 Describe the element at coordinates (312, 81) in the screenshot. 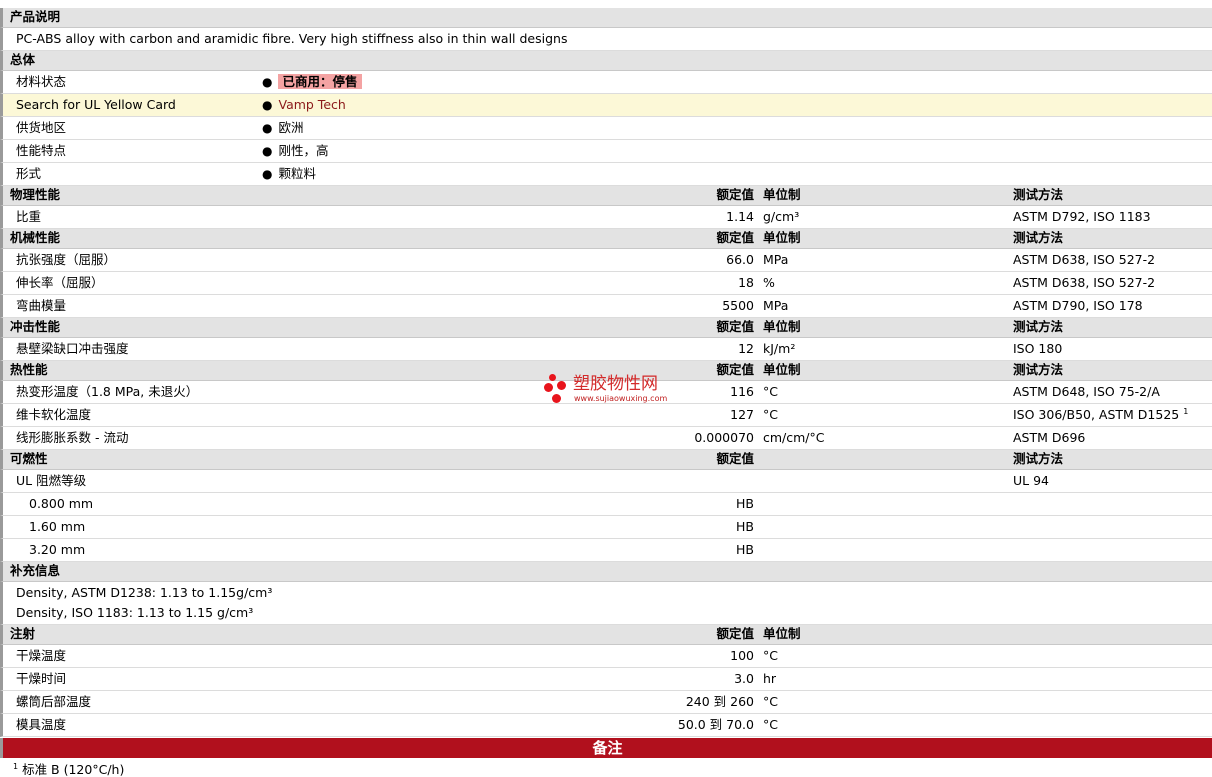

I see `general-value: ● 已商用：停售` at that location.